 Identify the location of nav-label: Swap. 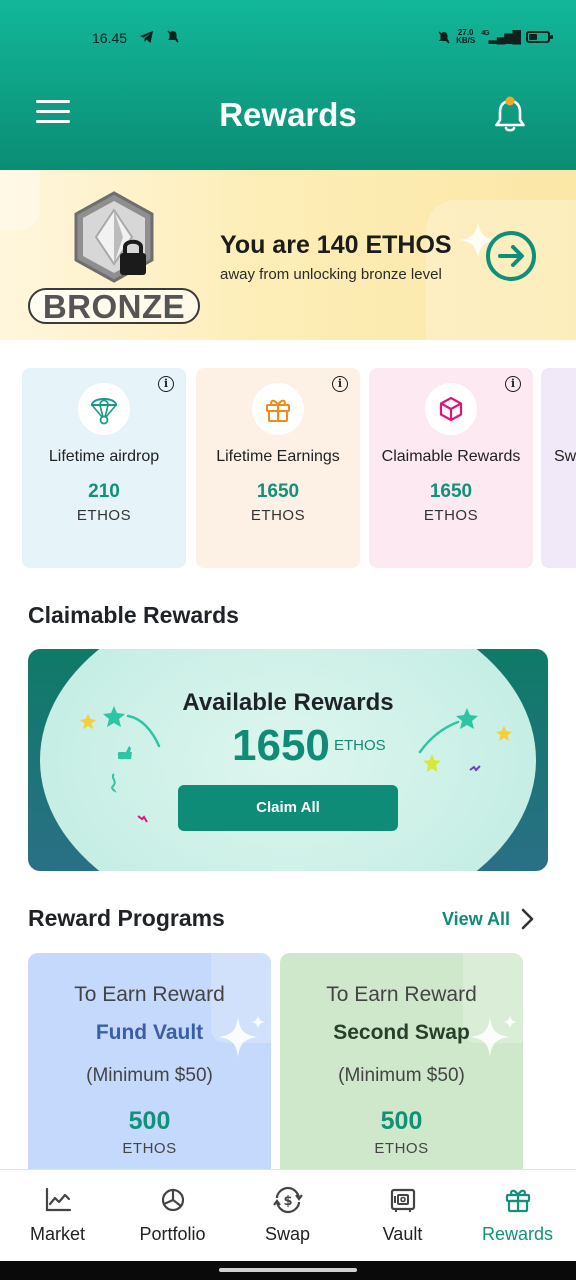
(287, 1234).